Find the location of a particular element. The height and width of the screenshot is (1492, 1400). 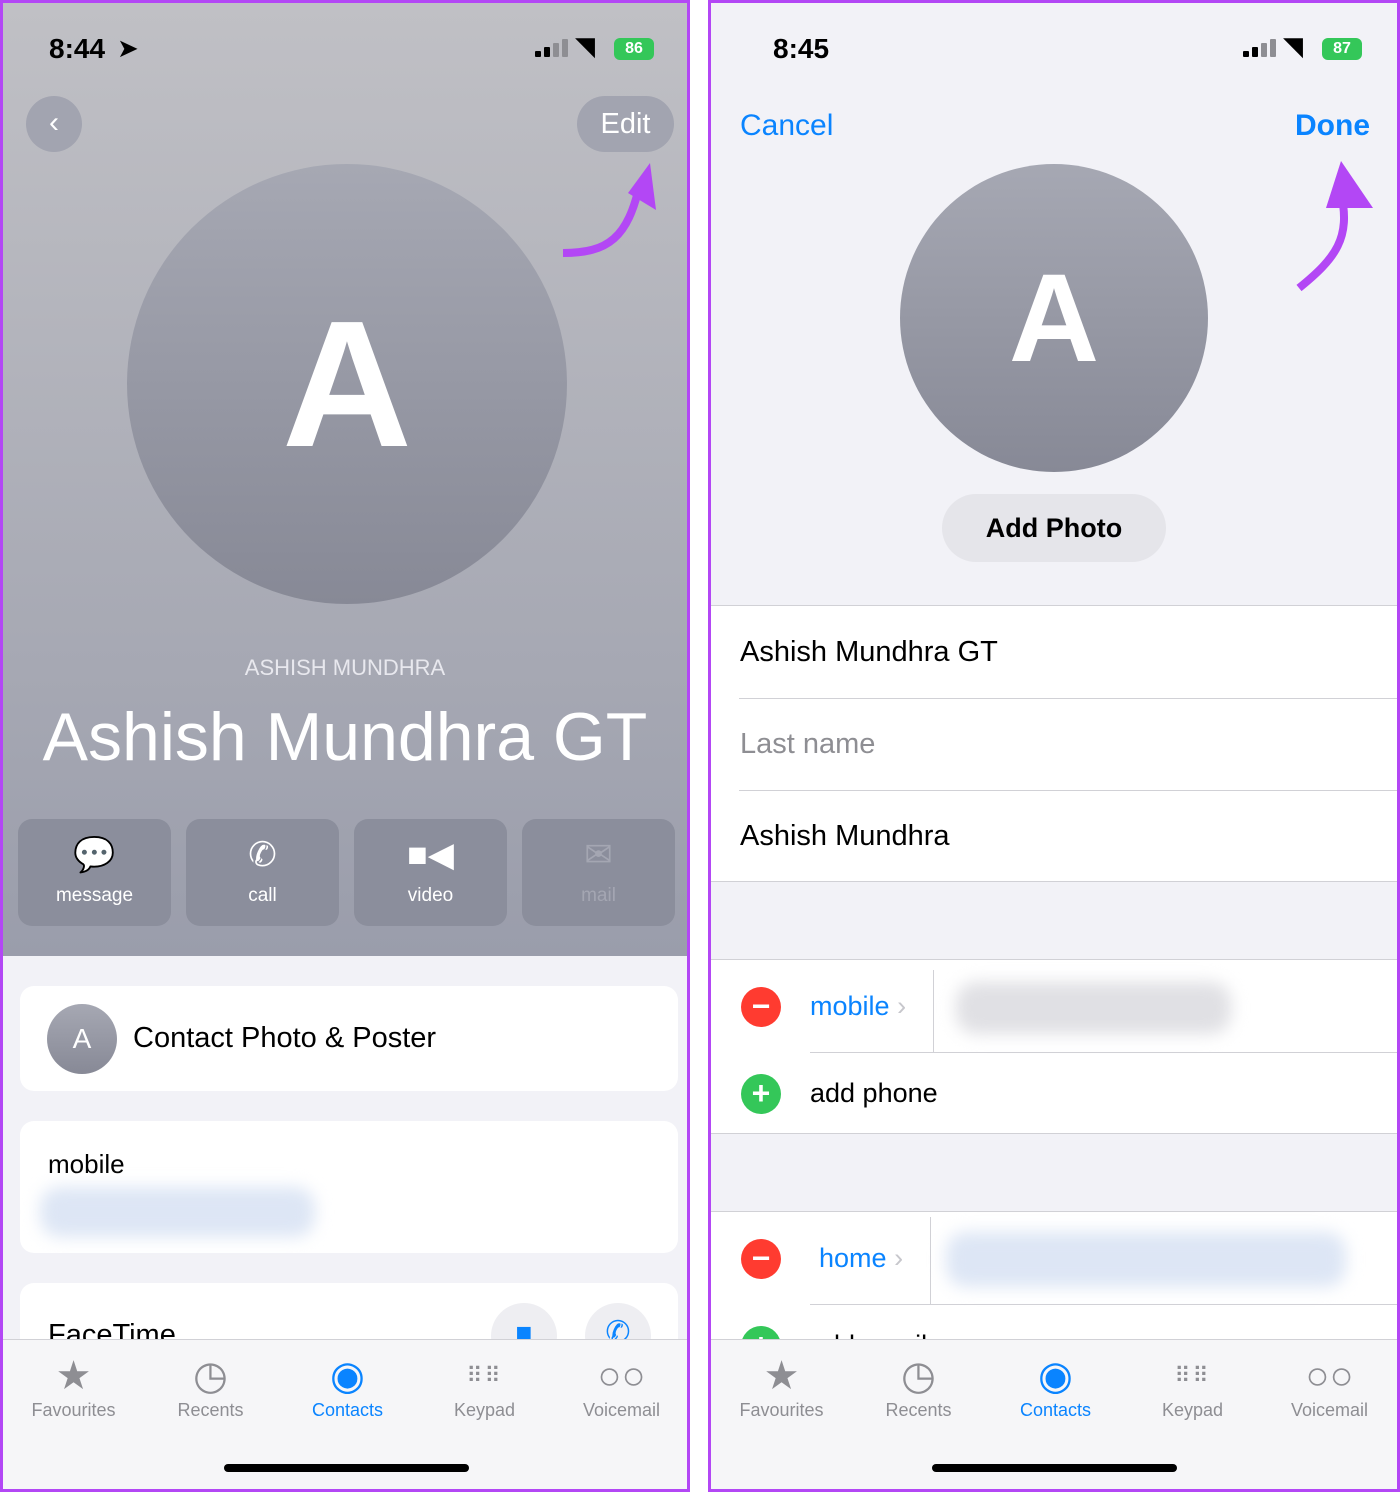

video-icon: ■◀ is located at coordinates (430, 855).